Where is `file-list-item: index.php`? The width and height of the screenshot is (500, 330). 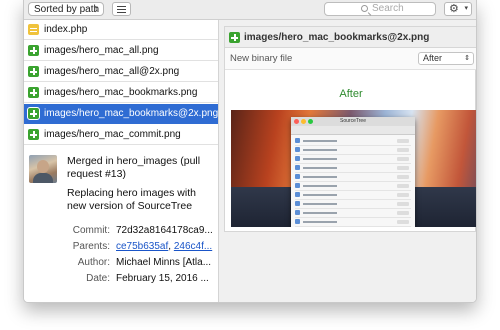 file-list-item: index.php is located at coordinates (121, 30).